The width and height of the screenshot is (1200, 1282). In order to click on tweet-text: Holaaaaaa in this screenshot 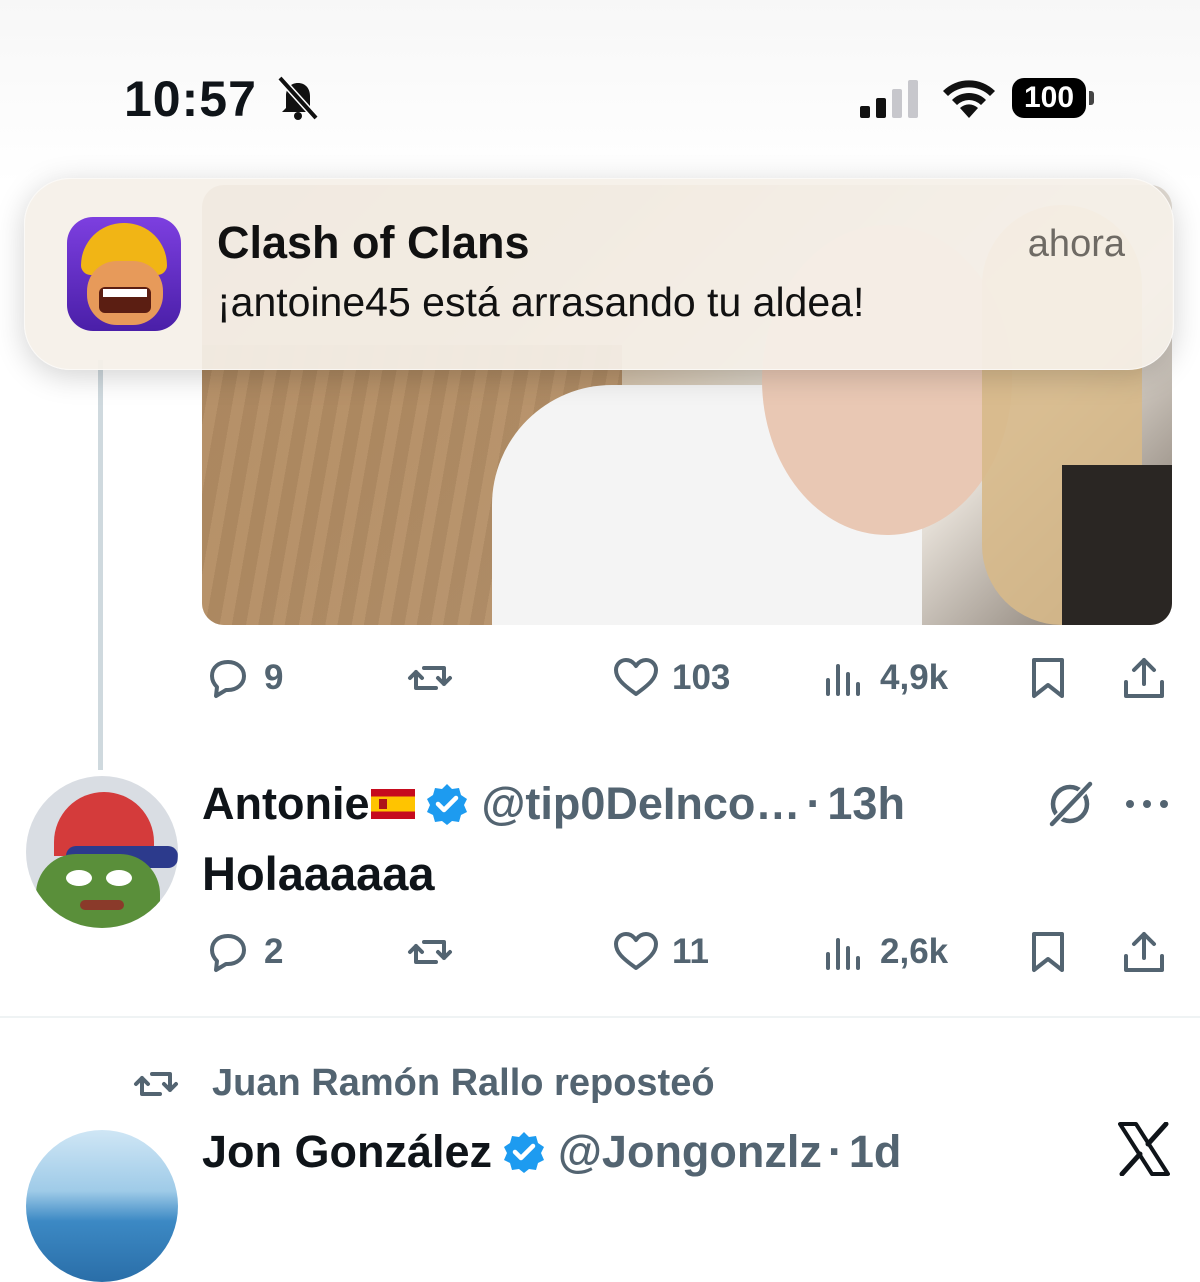, I will do `click(318, 873)`.